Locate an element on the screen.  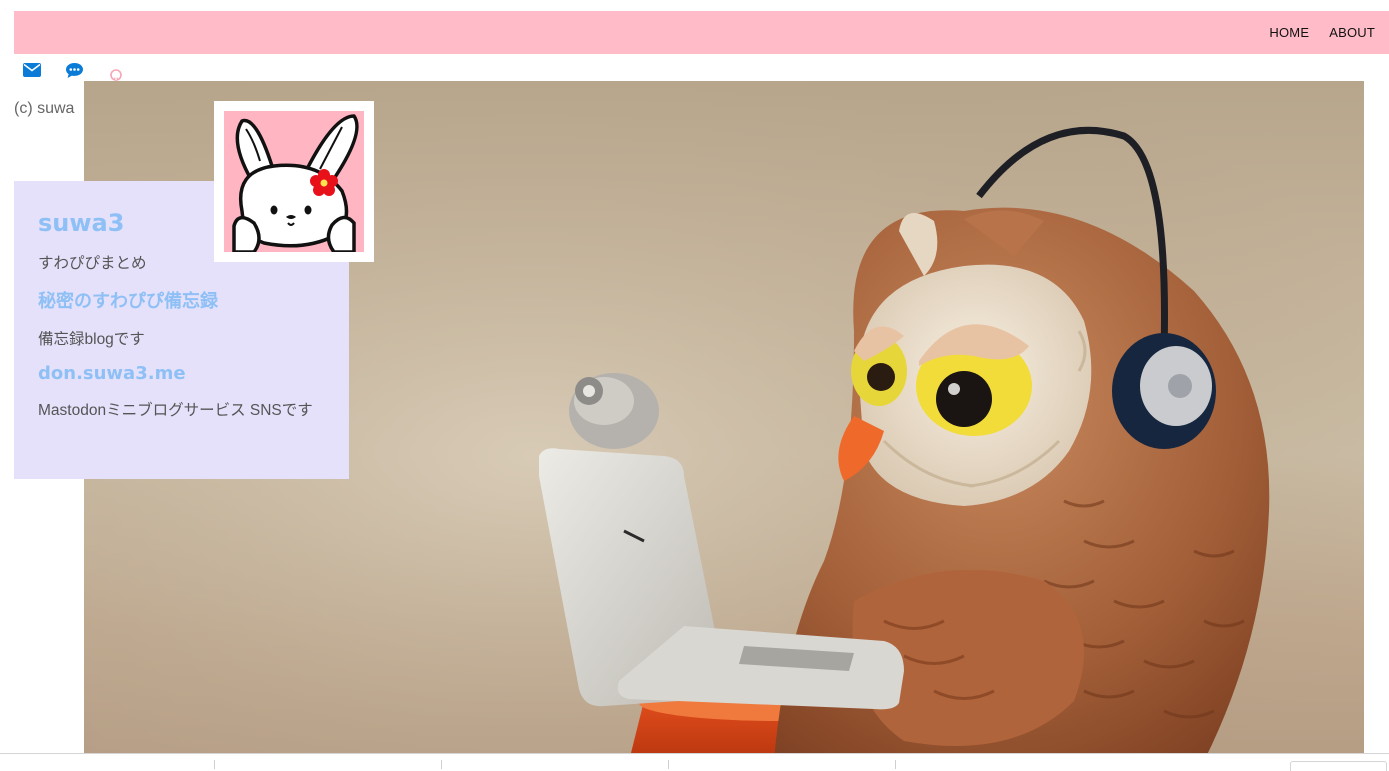
chat-bubble-icon is located at coordinates (74, 70).